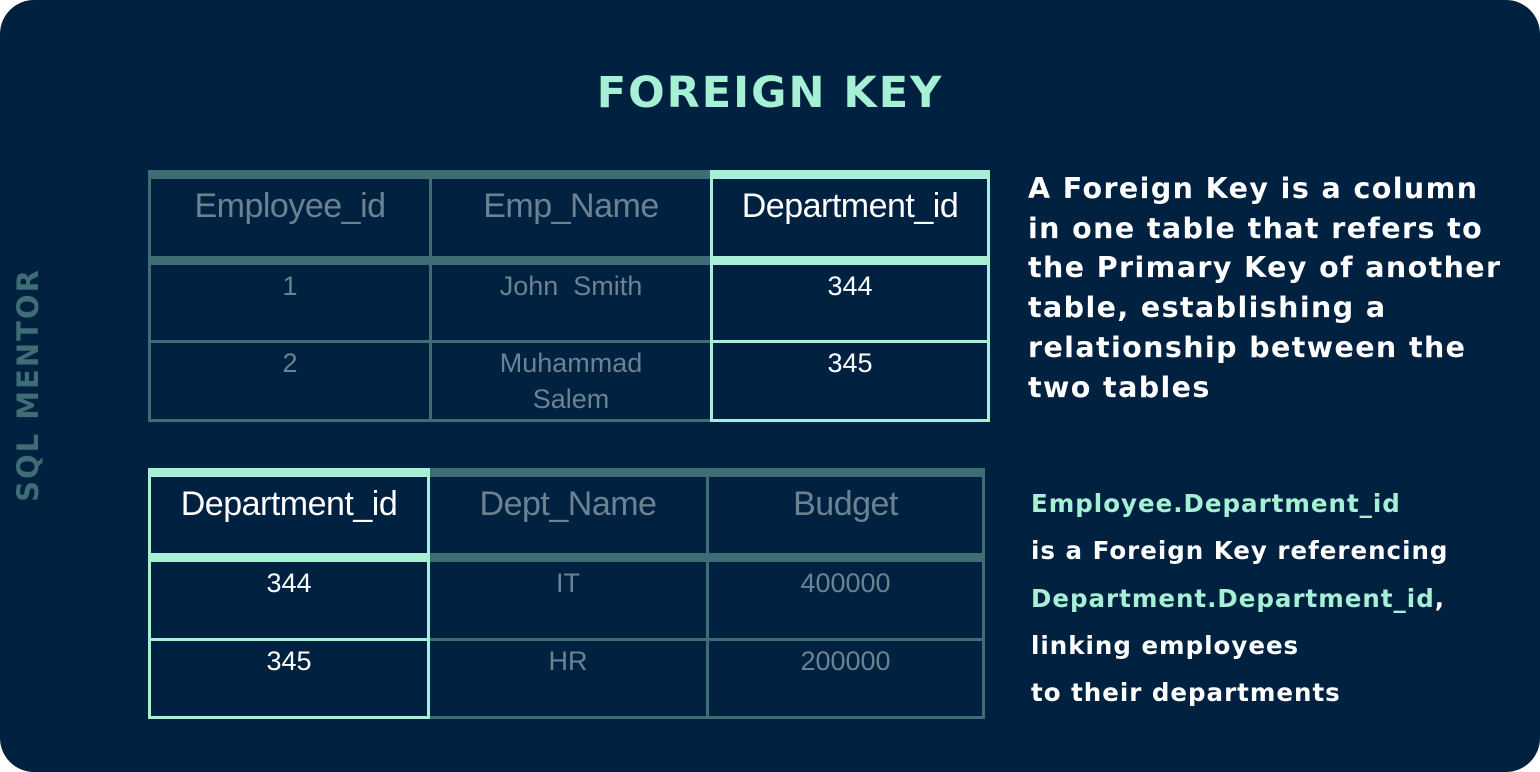 This screenshot has height=772, width=1540. I want to click on header-dept-name: Dept_Name, so click(568, 504).